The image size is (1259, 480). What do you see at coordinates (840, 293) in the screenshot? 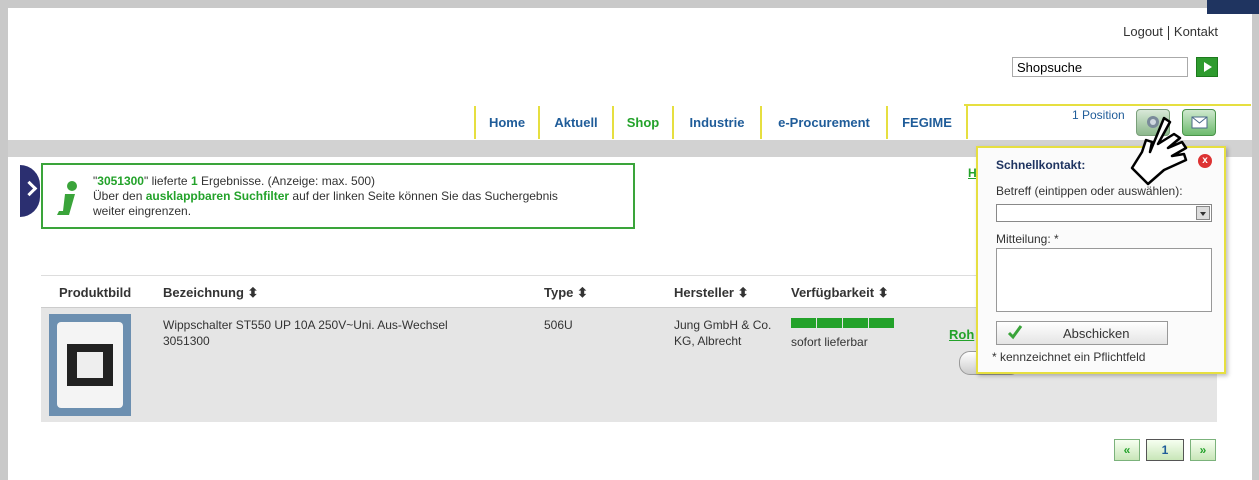
I see `header-verfuegbarkeit-sort: Verfügbarkeit ⬍` at bounding box center [840, 293].